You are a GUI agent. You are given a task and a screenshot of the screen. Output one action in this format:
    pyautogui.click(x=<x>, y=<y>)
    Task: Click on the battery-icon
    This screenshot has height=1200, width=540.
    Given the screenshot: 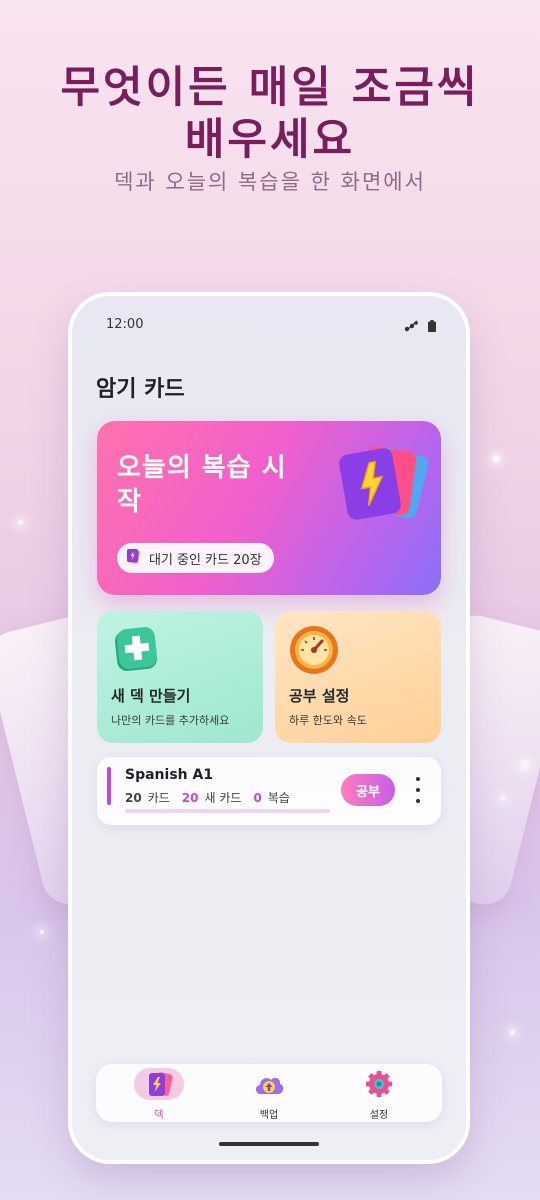 What is the action you would take?
    pyautogui.click(x=432, y=326)
    